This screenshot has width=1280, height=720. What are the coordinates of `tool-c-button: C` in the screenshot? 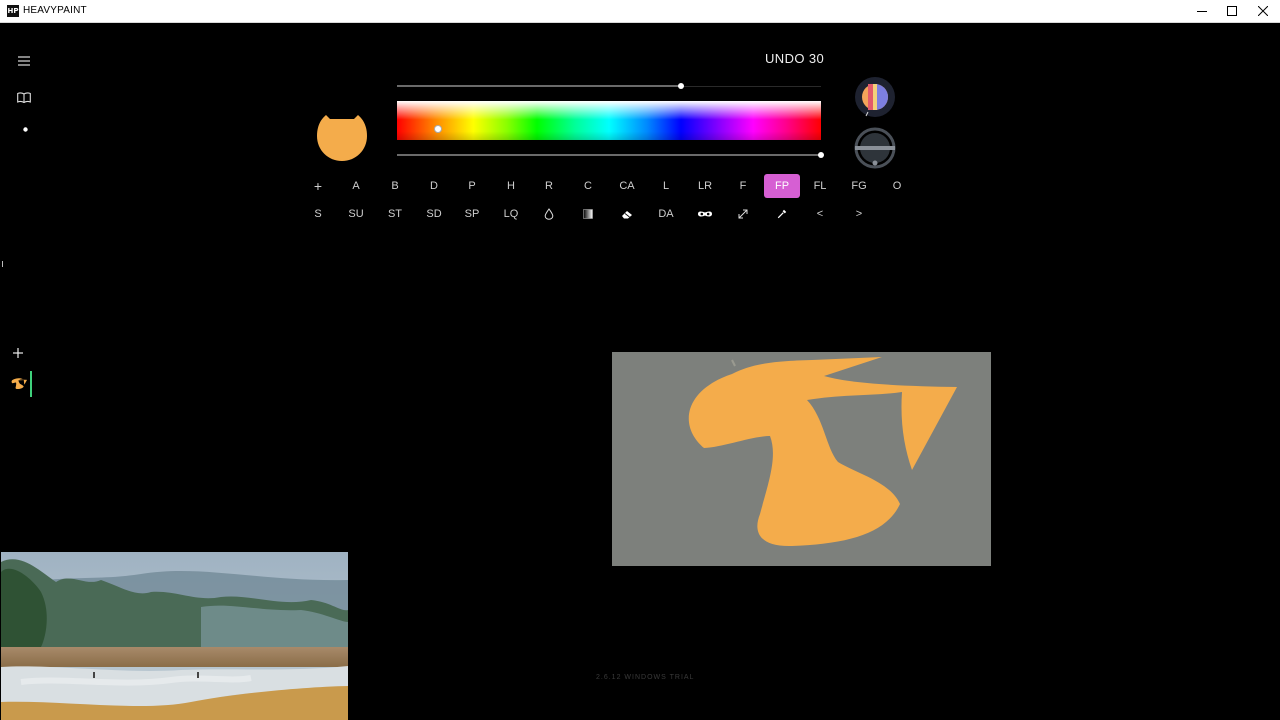 It's located at (588, 186).